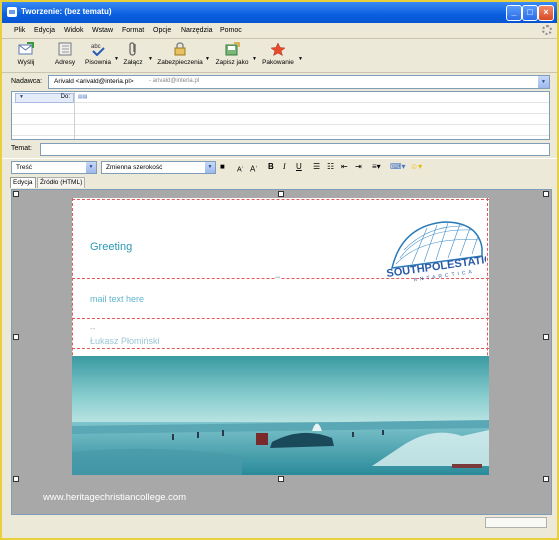 This screenshot has height=540, width=559. Describe the element at coordinates (231, 30) in the screenshot. I see `menu-help: Pomoc` at that location.